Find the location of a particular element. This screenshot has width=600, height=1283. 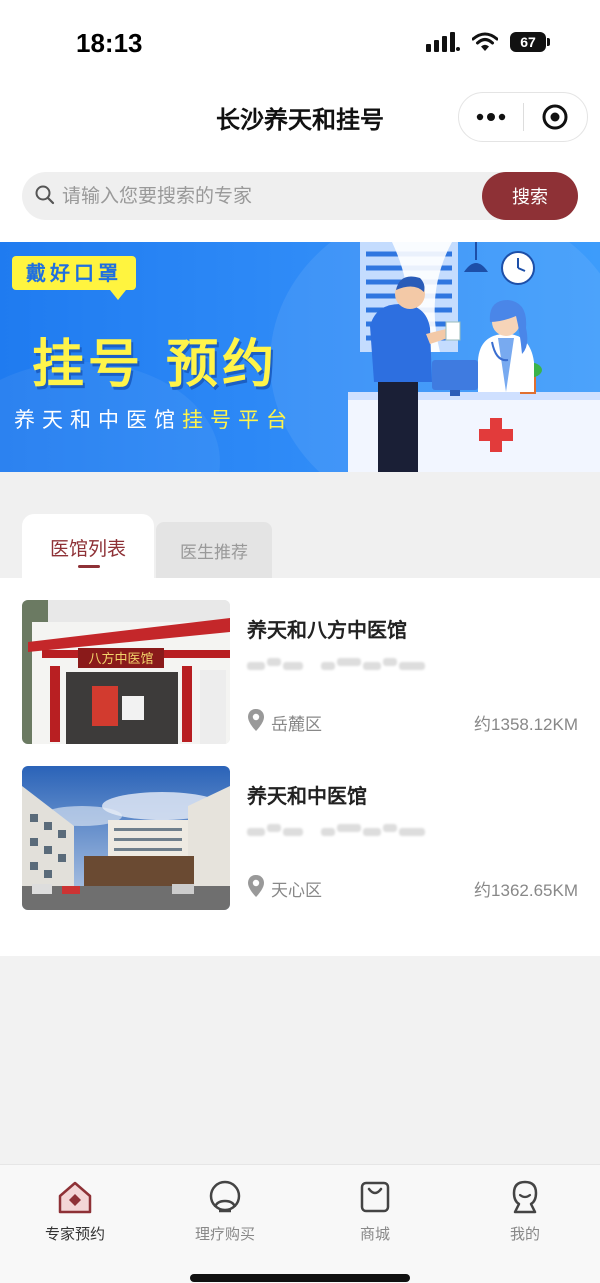

clinic-district: 天心区 is located at coordinates (296, 891).